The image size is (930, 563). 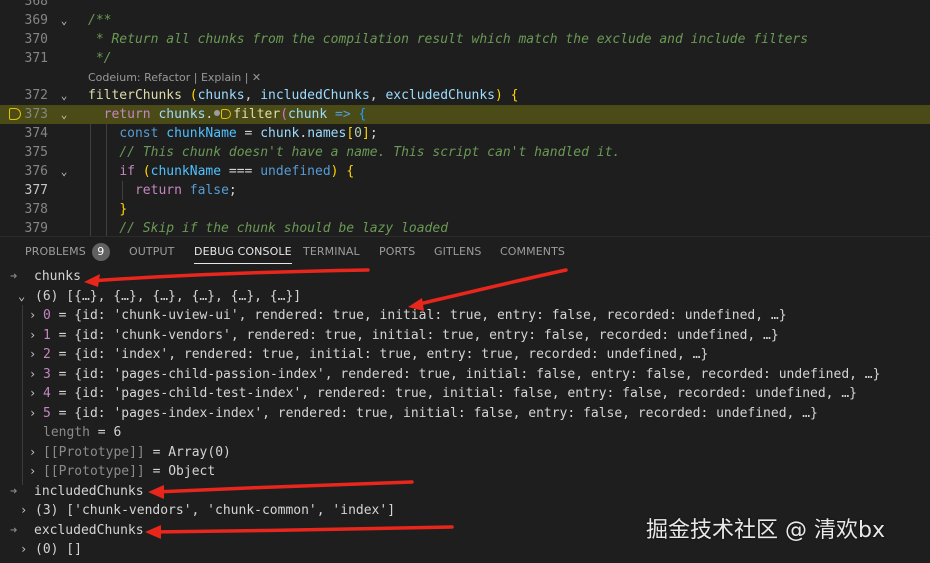 What do you see at coordinates (100, 20) in the screenshot?
I see `code-token: /**` at bounding box center [100, 20].